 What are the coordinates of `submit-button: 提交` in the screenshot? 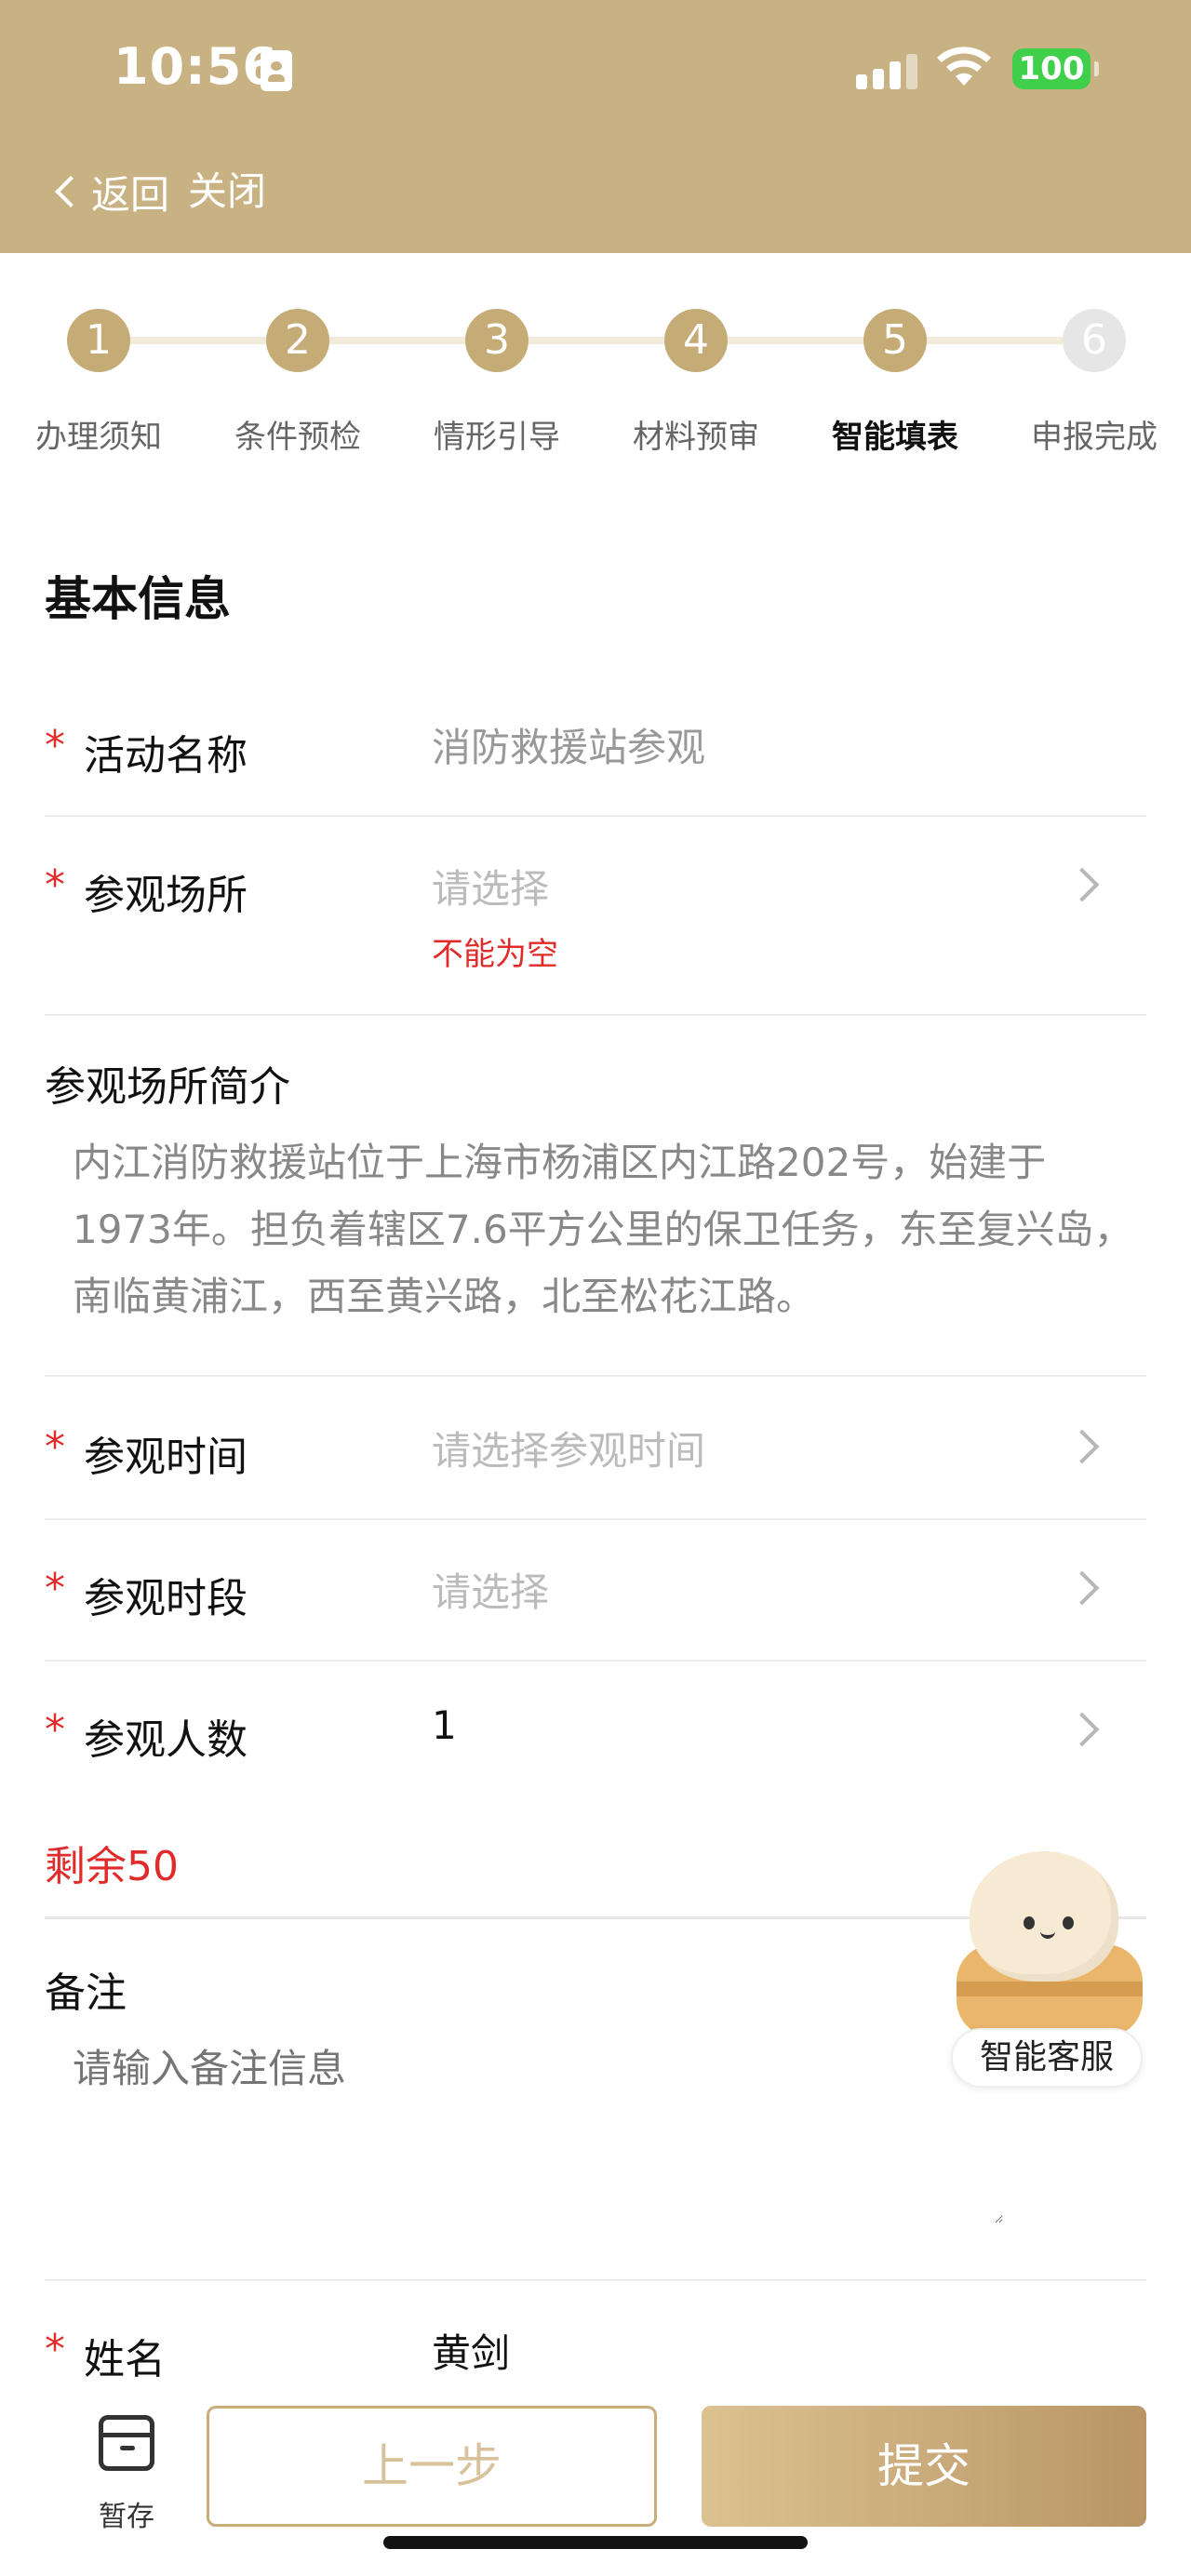 It's located at (924, 2466).